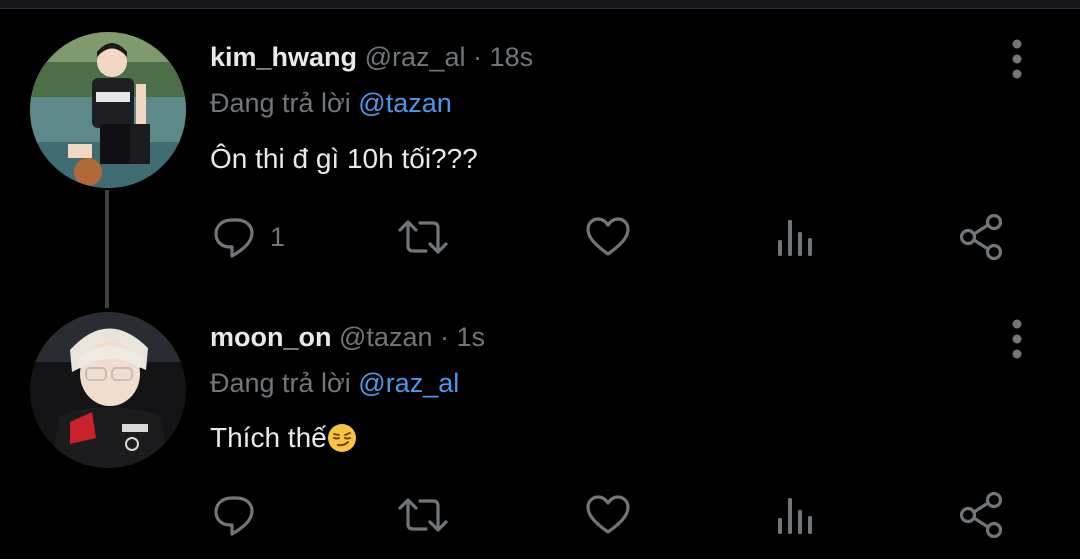 The image size is (1080, 559). I want to click on action-bar, so click(540, 515).